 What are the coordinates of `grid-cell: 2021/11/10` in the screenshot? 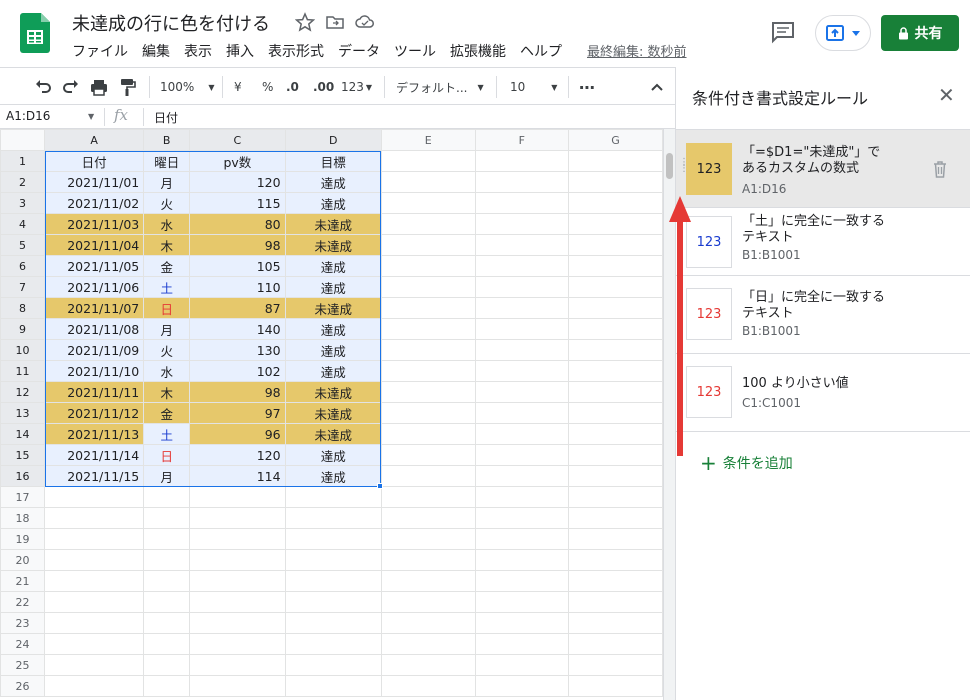 It's located at (94, 371).